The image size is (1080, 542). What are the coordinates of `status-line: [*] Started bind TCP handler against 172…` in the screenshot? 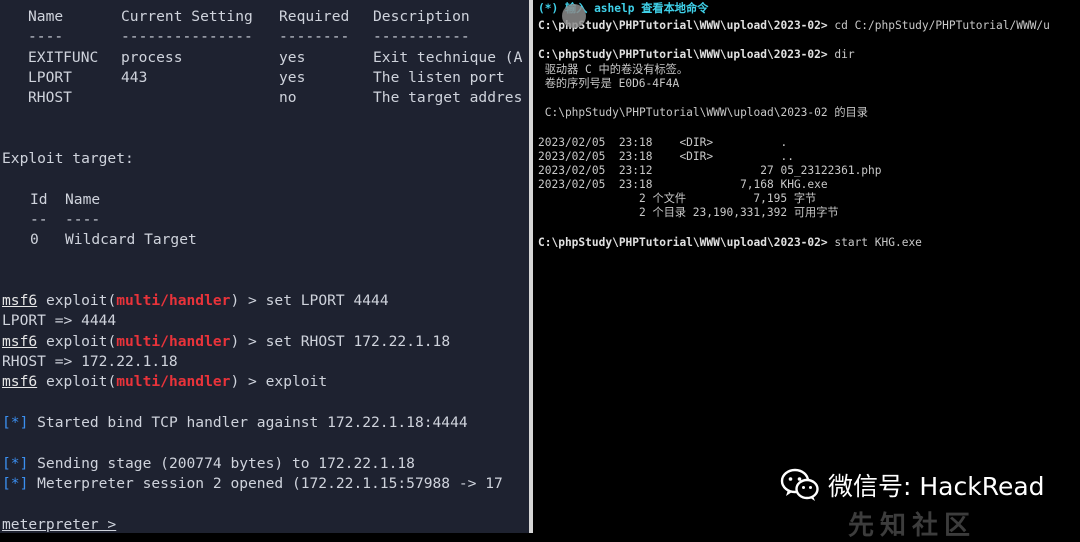 It's located at (235, 423).